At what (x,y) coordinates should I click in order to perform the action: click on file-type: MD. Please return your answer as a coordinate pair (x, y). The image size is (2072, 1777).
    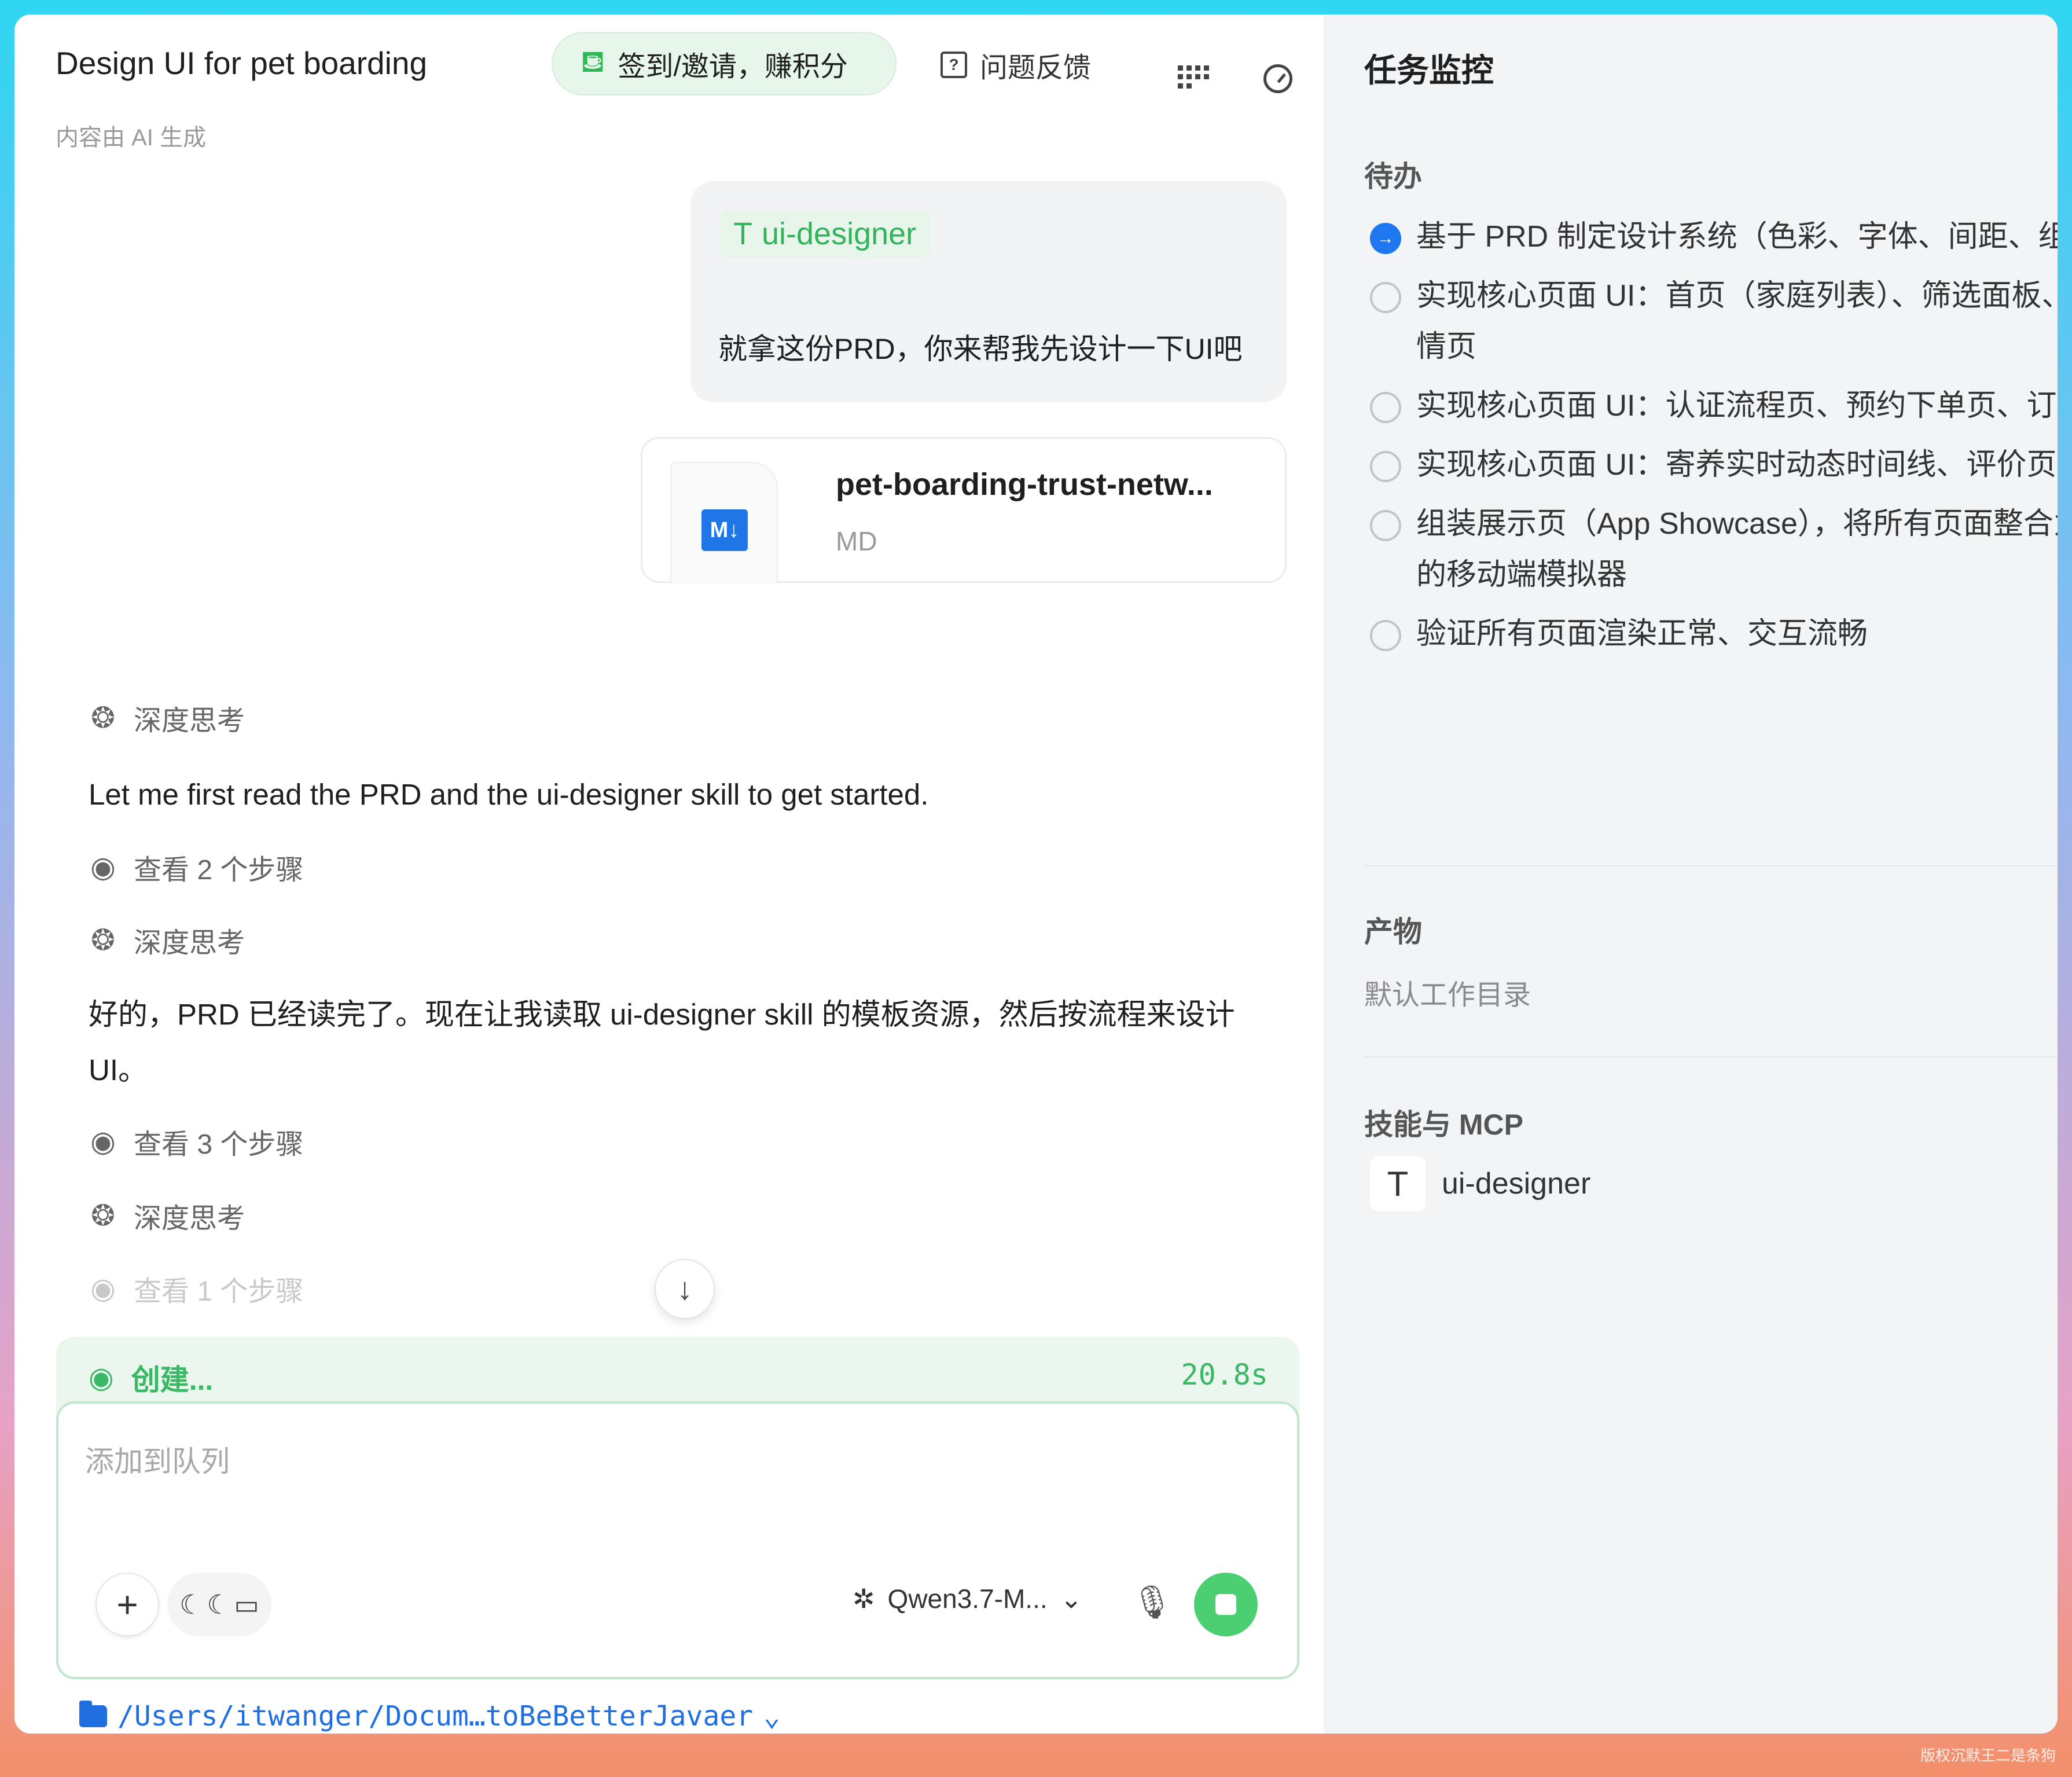
    Looking at the image, I should click on (856, 541).